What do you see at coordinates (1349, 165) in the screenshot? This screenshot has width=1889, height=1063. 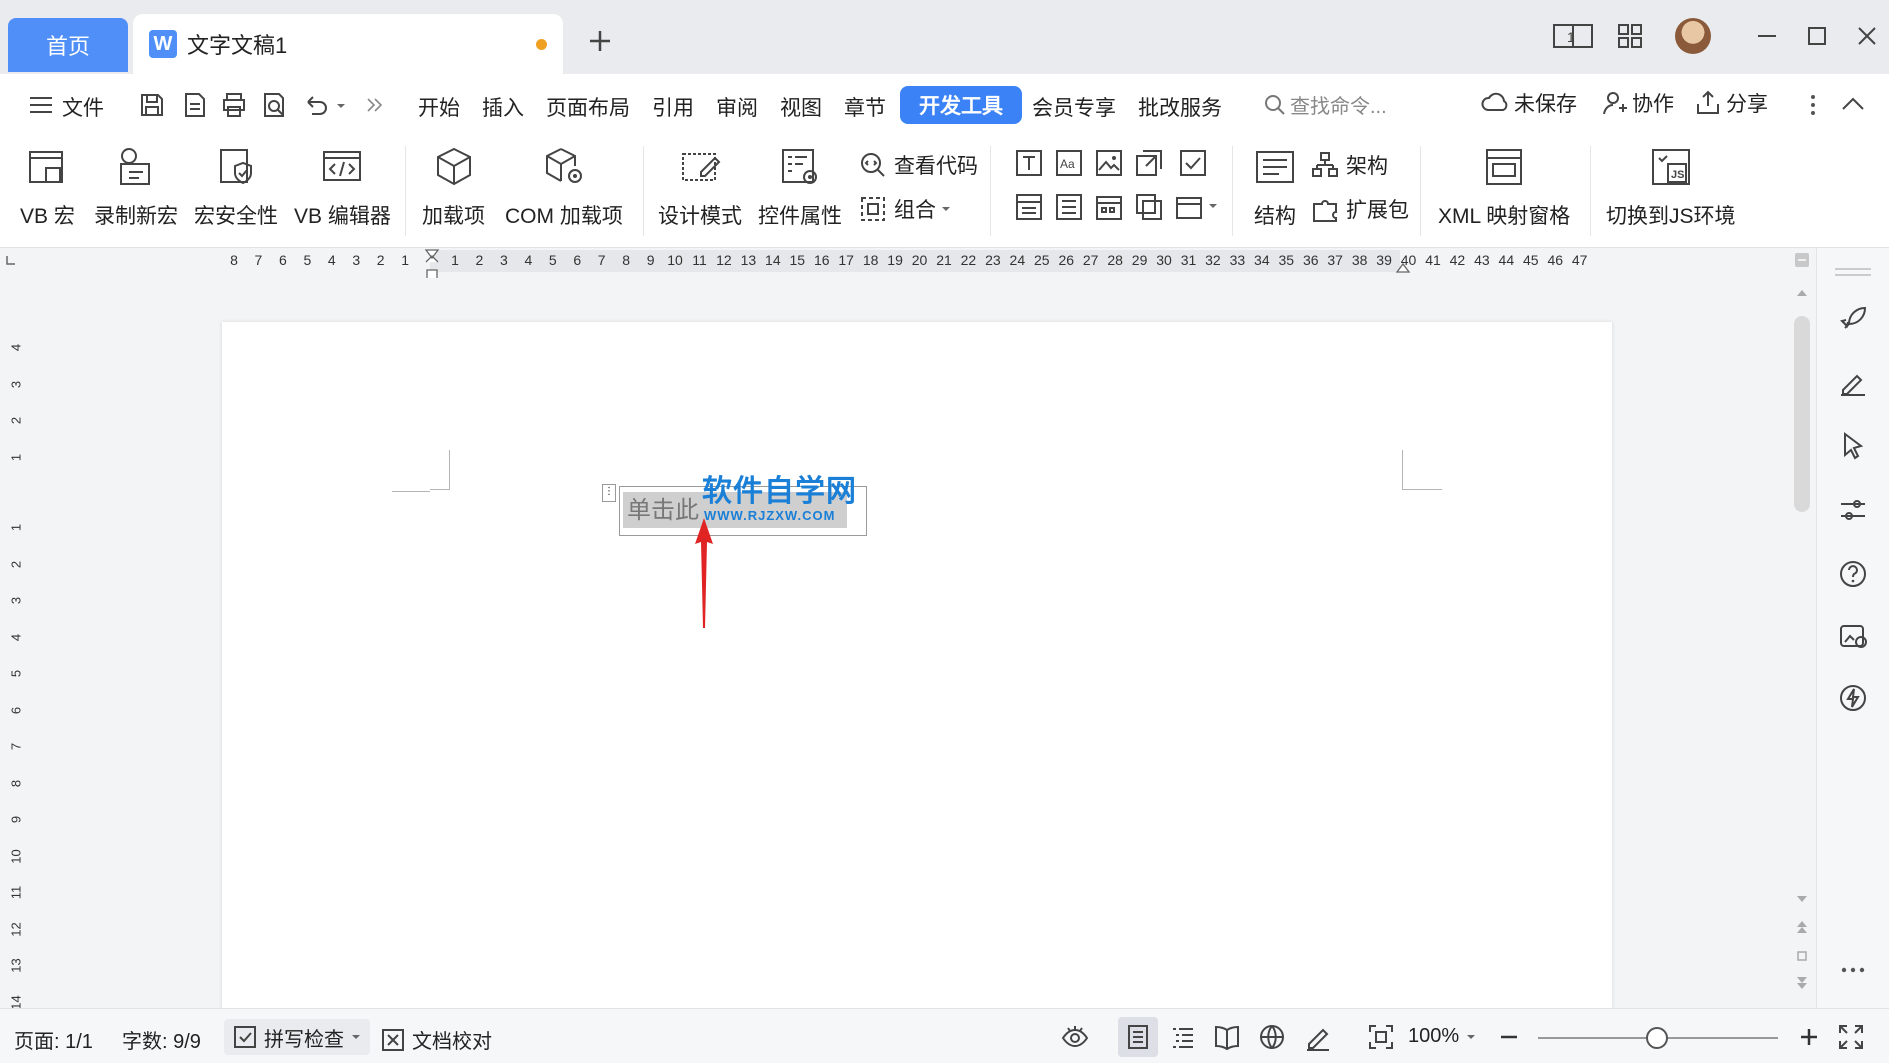 I see `schema-button: 架构` at bounding box center [1349, 165].